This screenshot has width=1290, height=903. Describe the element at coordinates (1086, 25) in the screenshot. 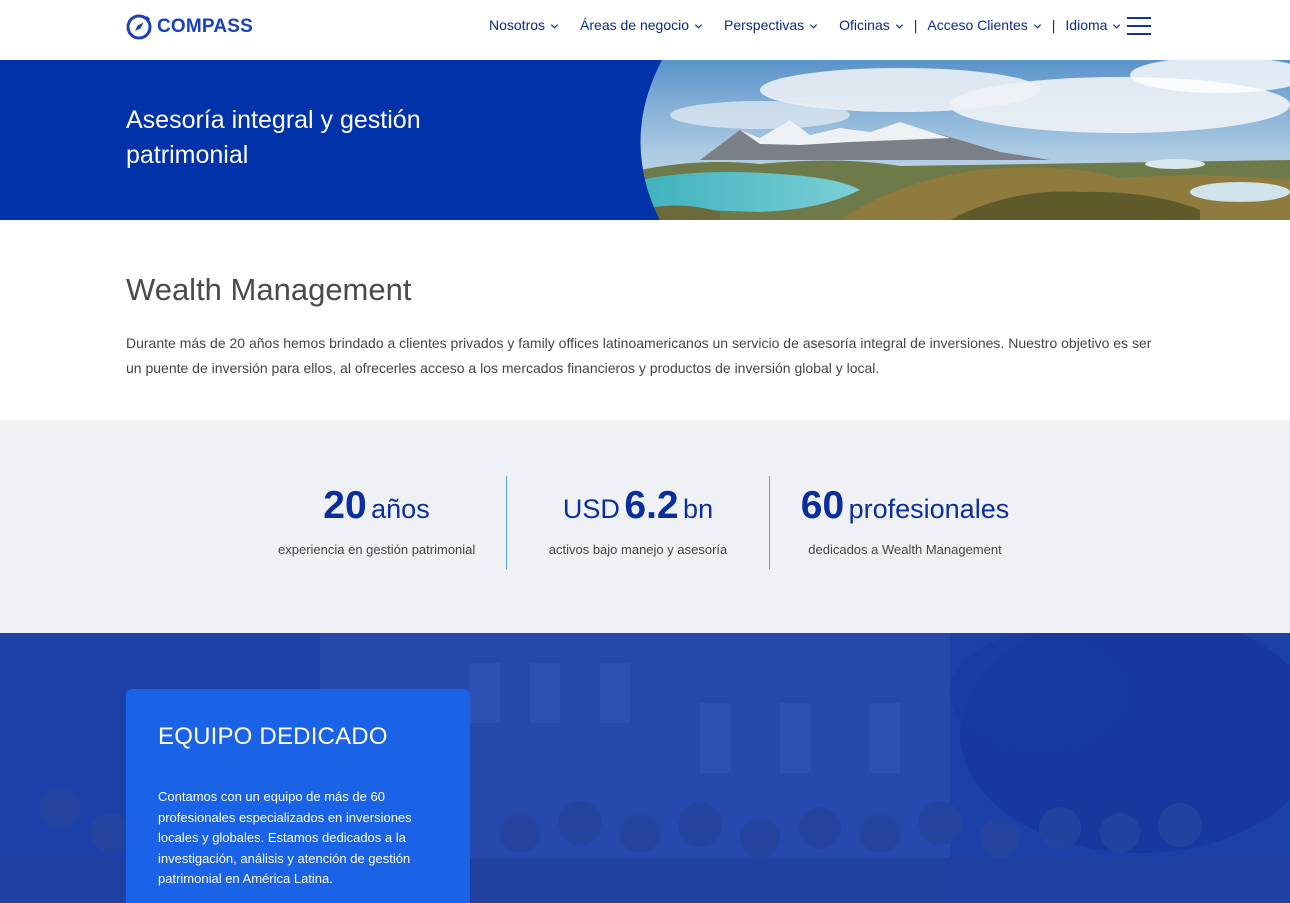

I see `nav-item-label: Idioma` at that location.